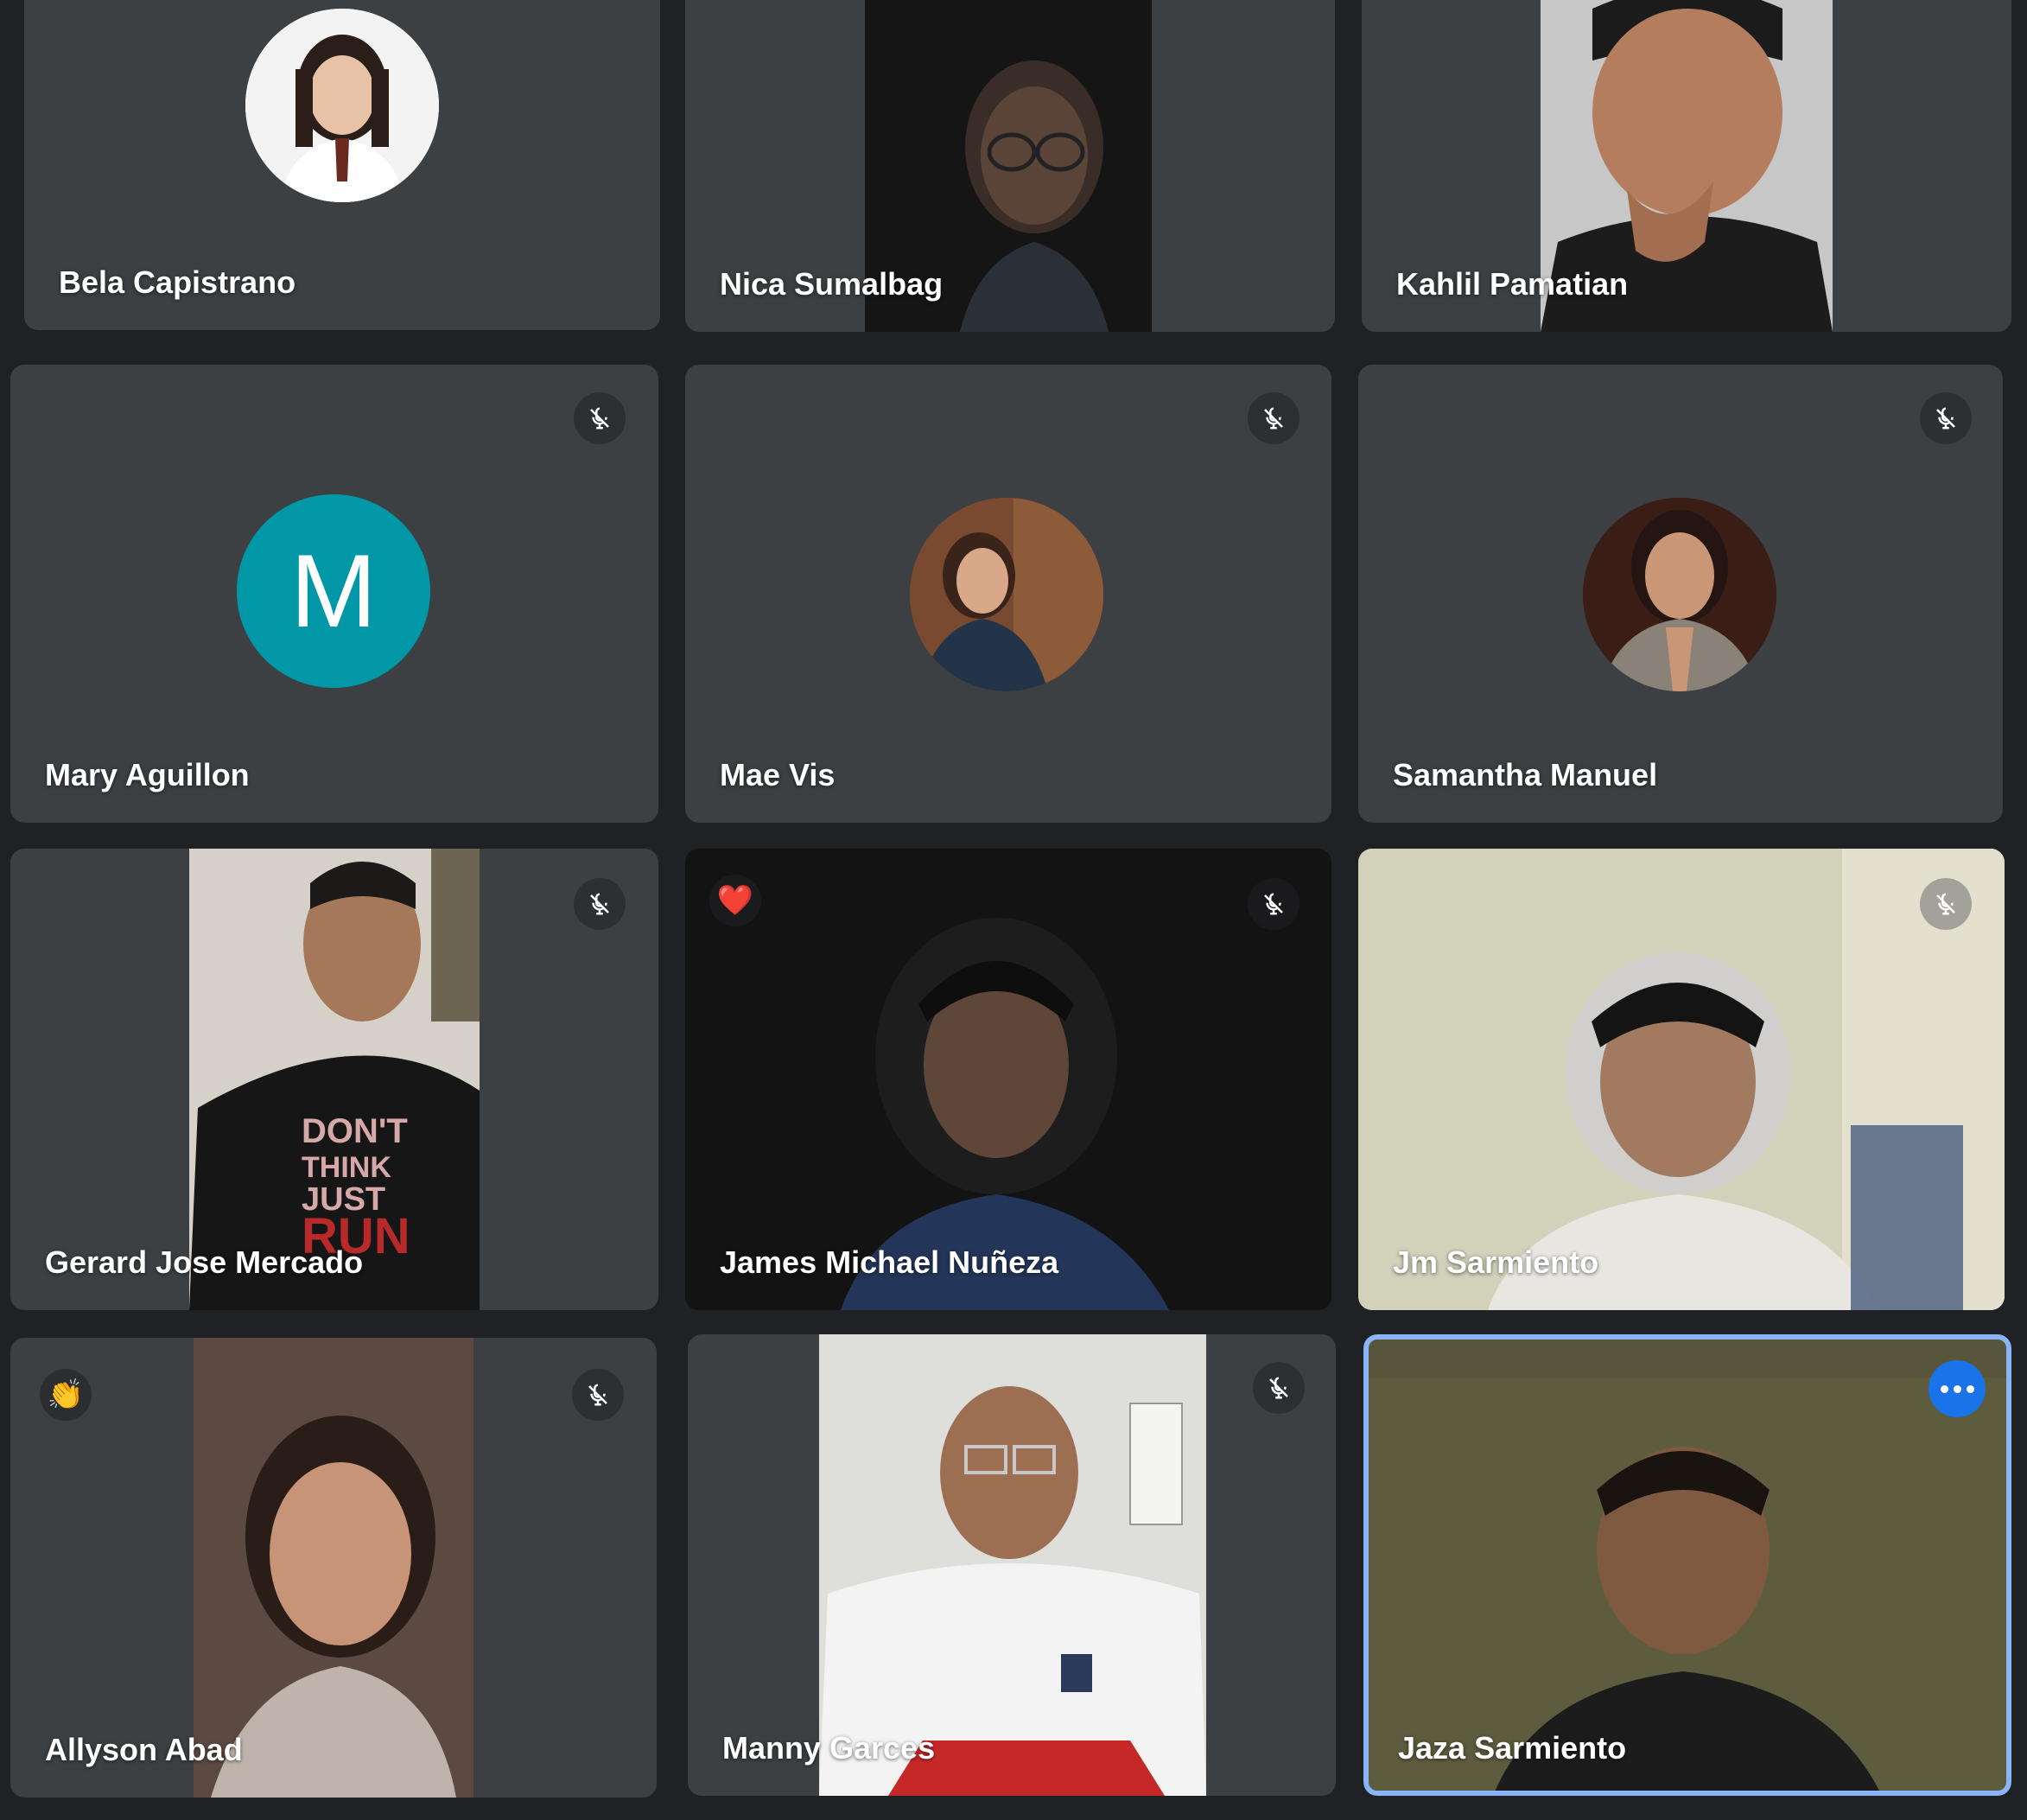 This screenshot has width=2027, height=1820. I want to click on participant-name: Bela Capistrano, so click(177, 282).